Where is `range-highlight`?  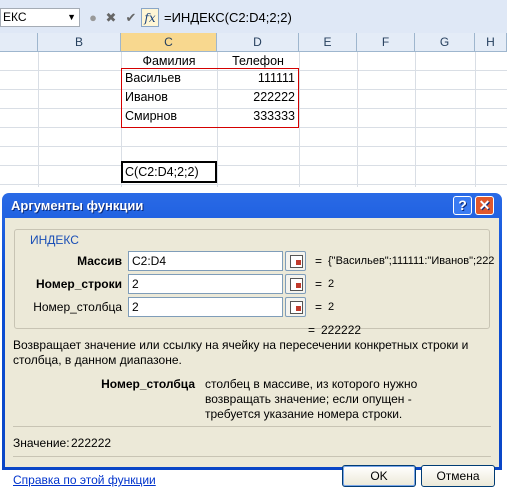 range-highlight is located at coordinates (210, 98).